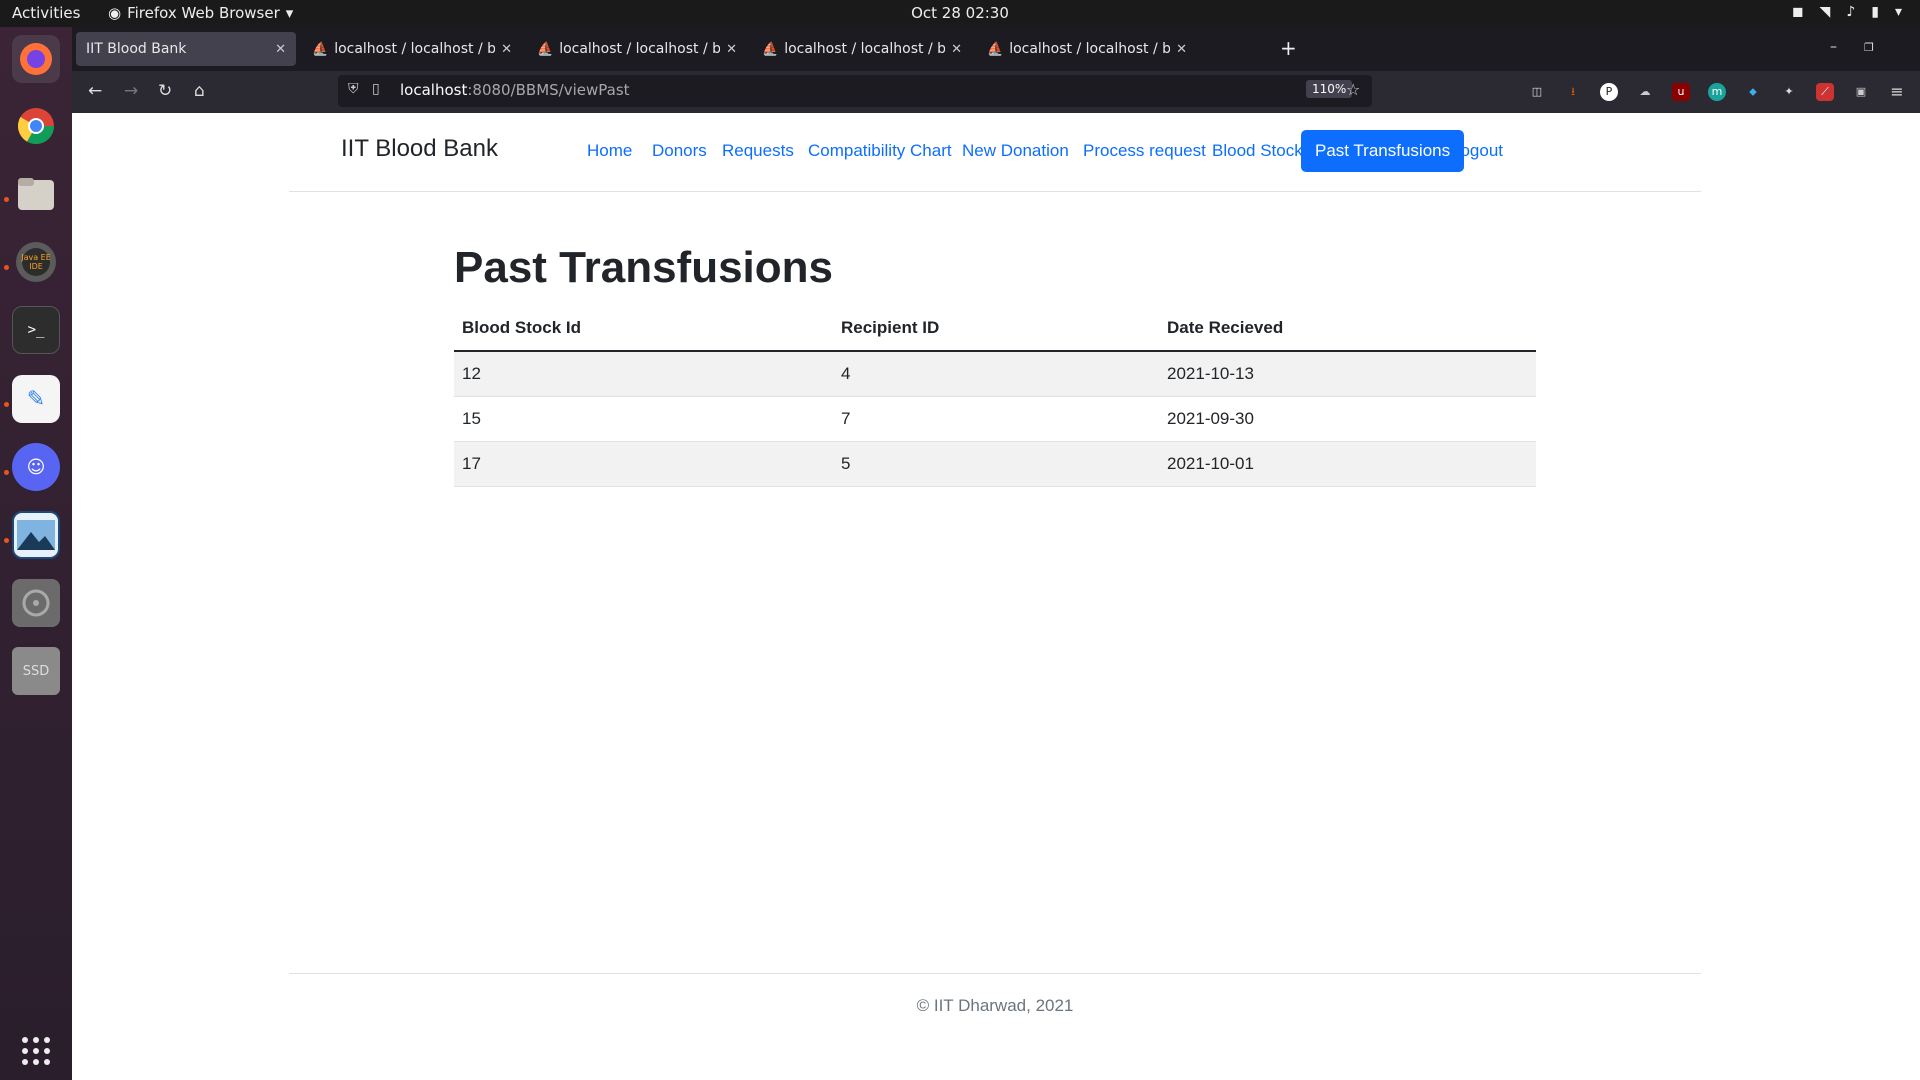 Image resolution: width=1920 pixels, height=1080 pixels. What do you see at coordinates (1347, 464) in the screenshot?
I see `table-cell: 2021-10-01` at bounding box center [1347, 464].